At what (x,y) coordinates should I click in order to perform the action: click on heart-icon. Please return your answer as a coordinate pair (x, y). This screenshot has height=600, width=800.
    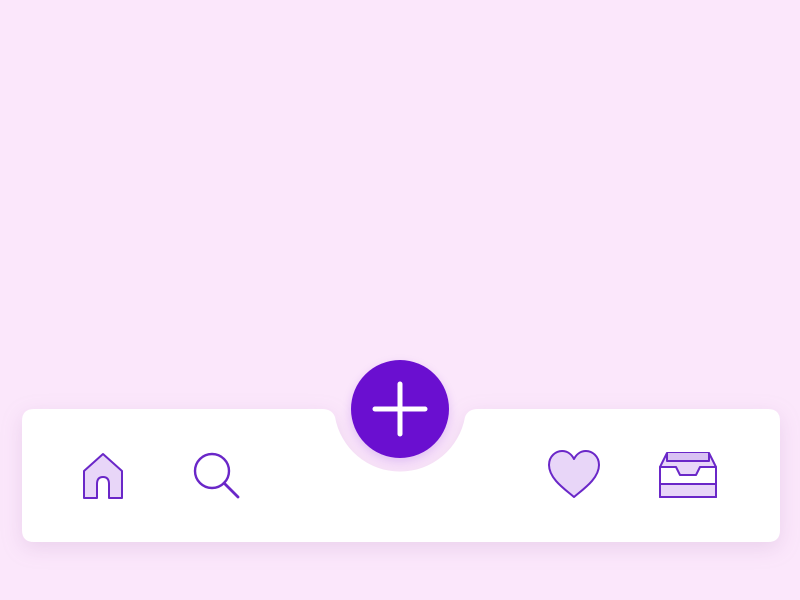
    Looking at the image, I should click on (574, 474).